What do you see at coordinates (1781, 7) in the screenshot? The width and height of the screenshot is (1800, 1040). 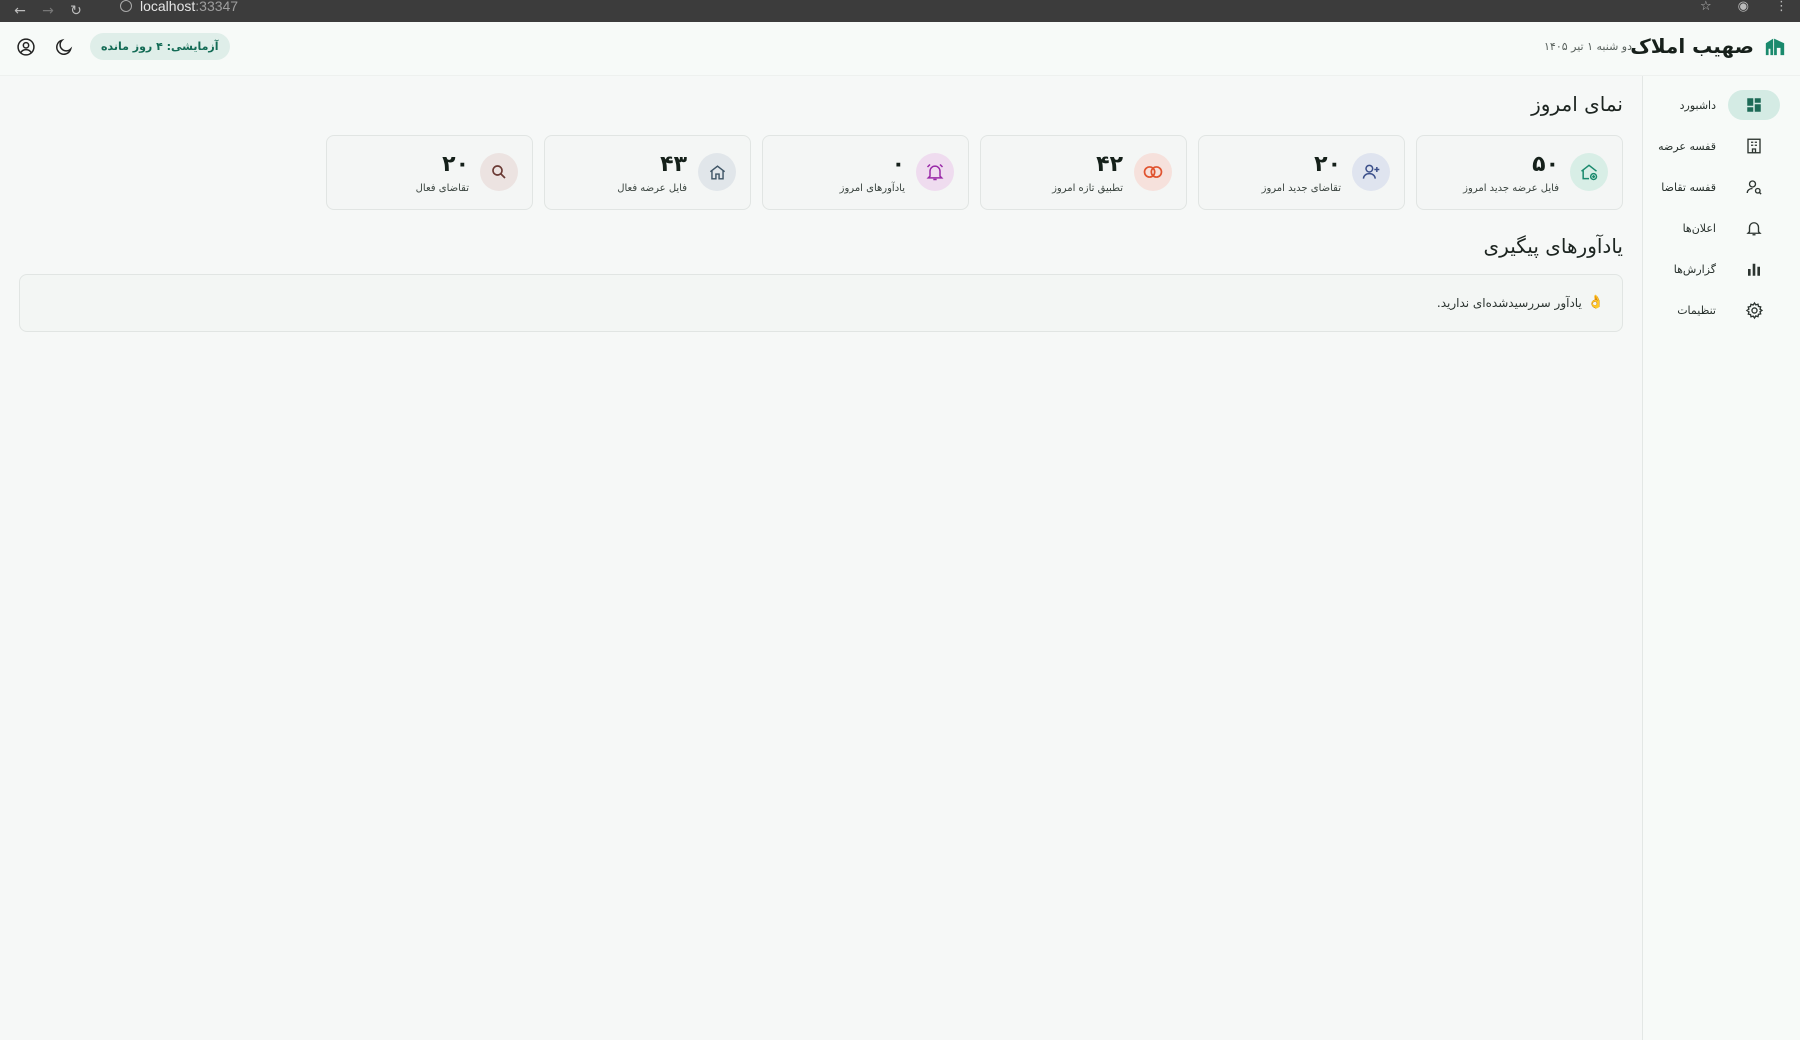 I see `browser-menu-icon: ⋮` at bounding box center [1781, 7].